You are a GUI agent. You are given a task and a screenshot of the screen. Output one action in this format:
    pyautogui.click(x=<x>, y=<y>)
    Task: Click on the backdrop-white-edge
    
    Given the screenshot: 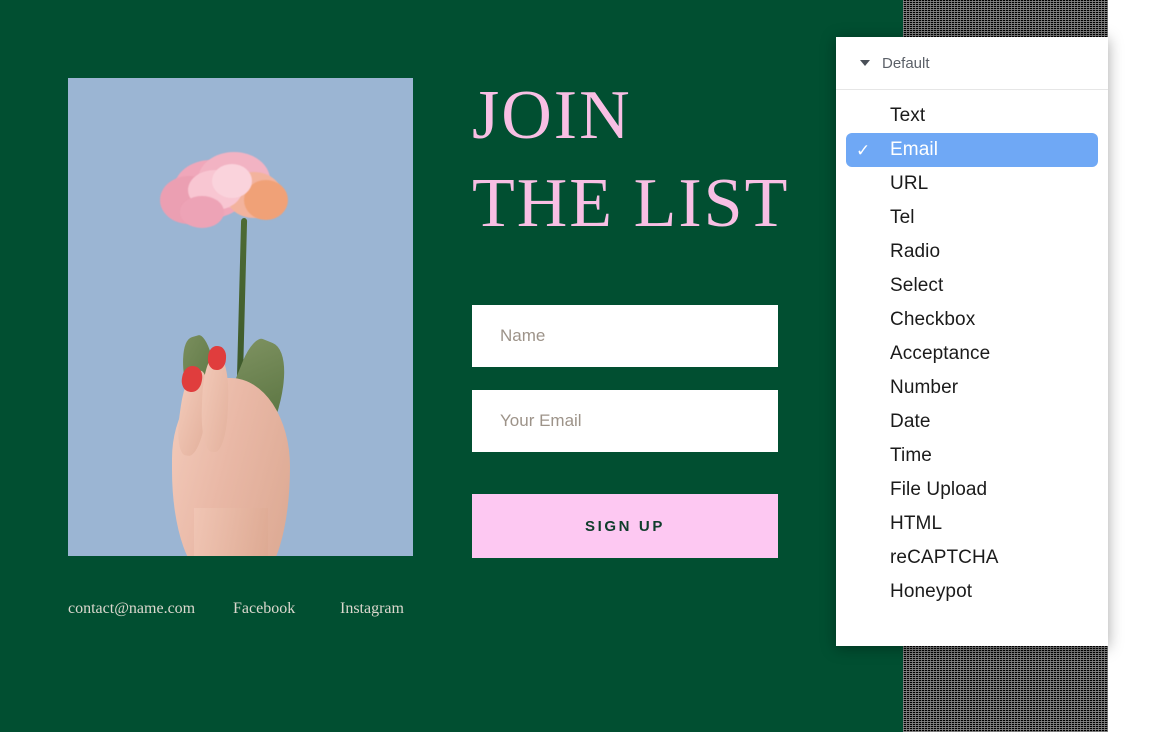 What is the action you would take?
    pyautogui.click(x=1128, y=366)
    